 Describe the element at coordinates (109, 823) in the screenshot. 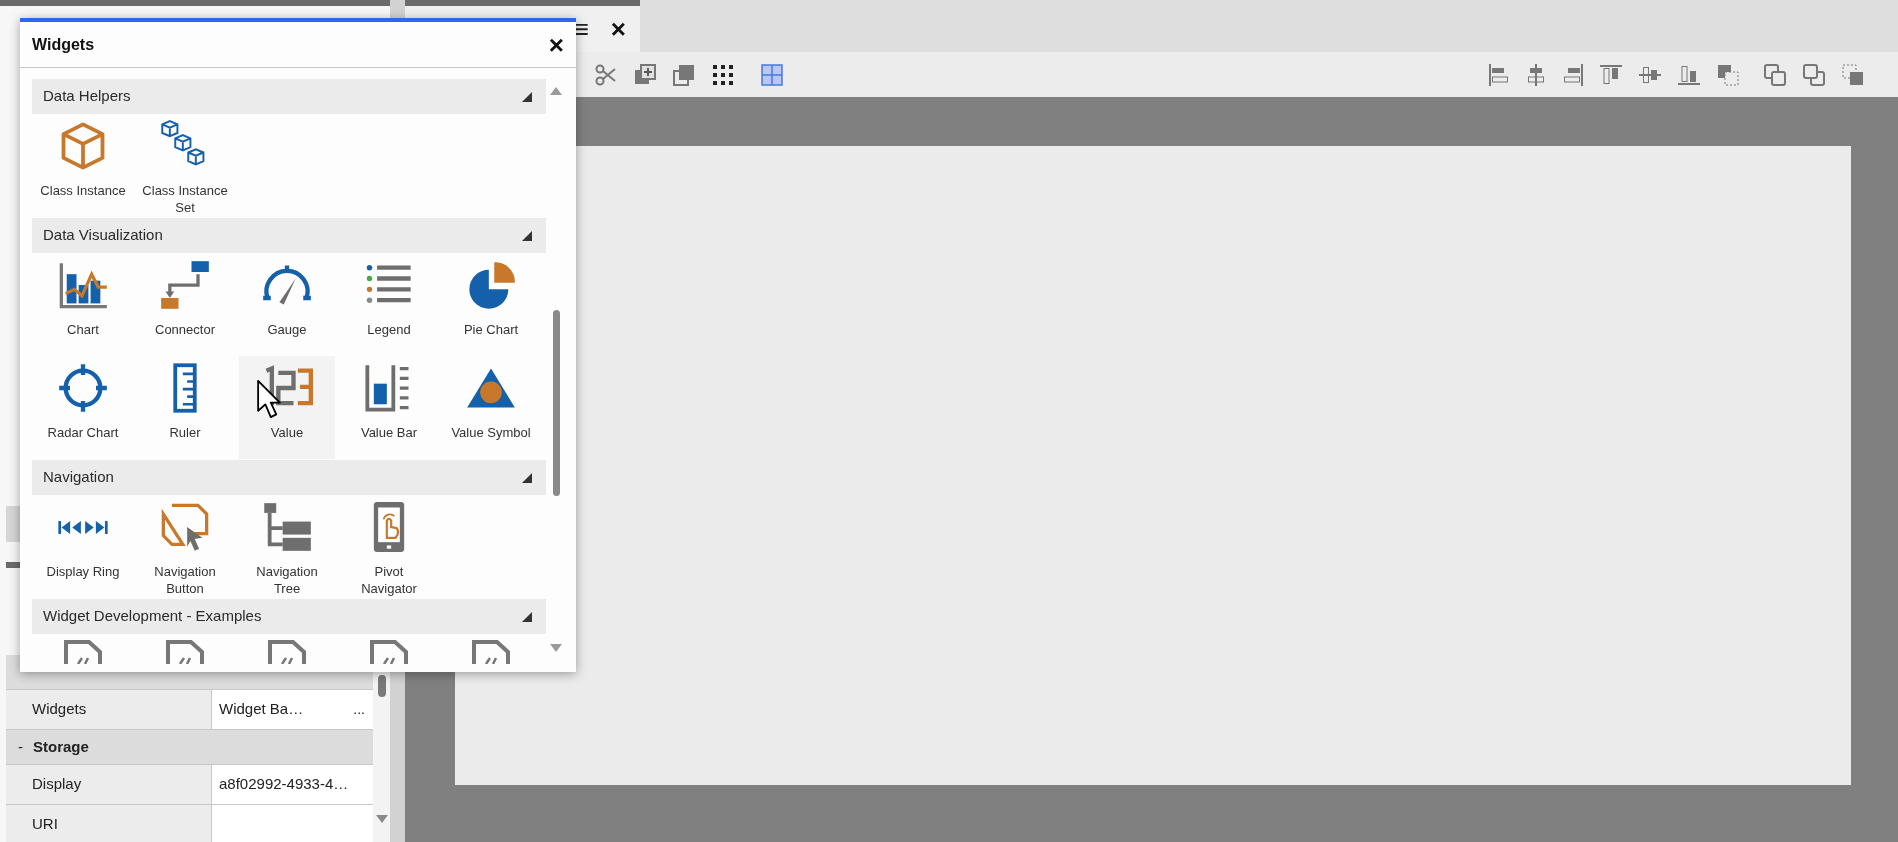

I see `property-label: URI` at that location.